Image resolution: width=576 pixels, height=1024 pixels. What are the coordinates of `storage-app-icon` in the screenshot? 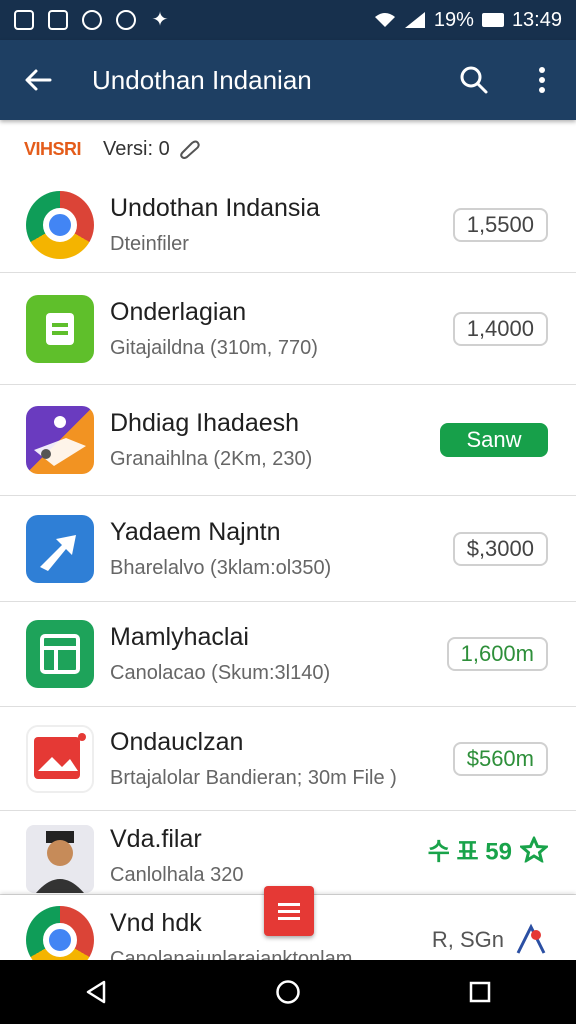 It's located at (60, 328).